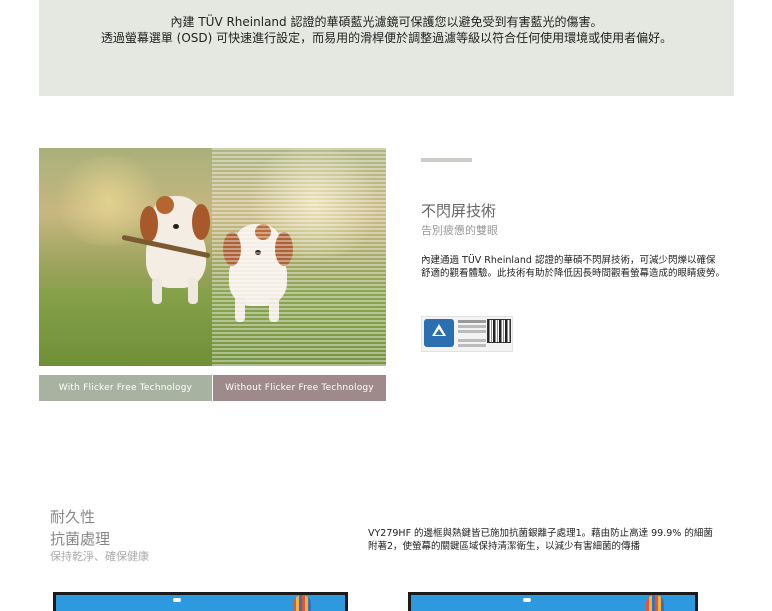 The image size is (772, 611). Describe the element at coordinates (125, 388) in the screenshot. I see `caption-with-flicker-free: With Flicker Free Technology` at that location.